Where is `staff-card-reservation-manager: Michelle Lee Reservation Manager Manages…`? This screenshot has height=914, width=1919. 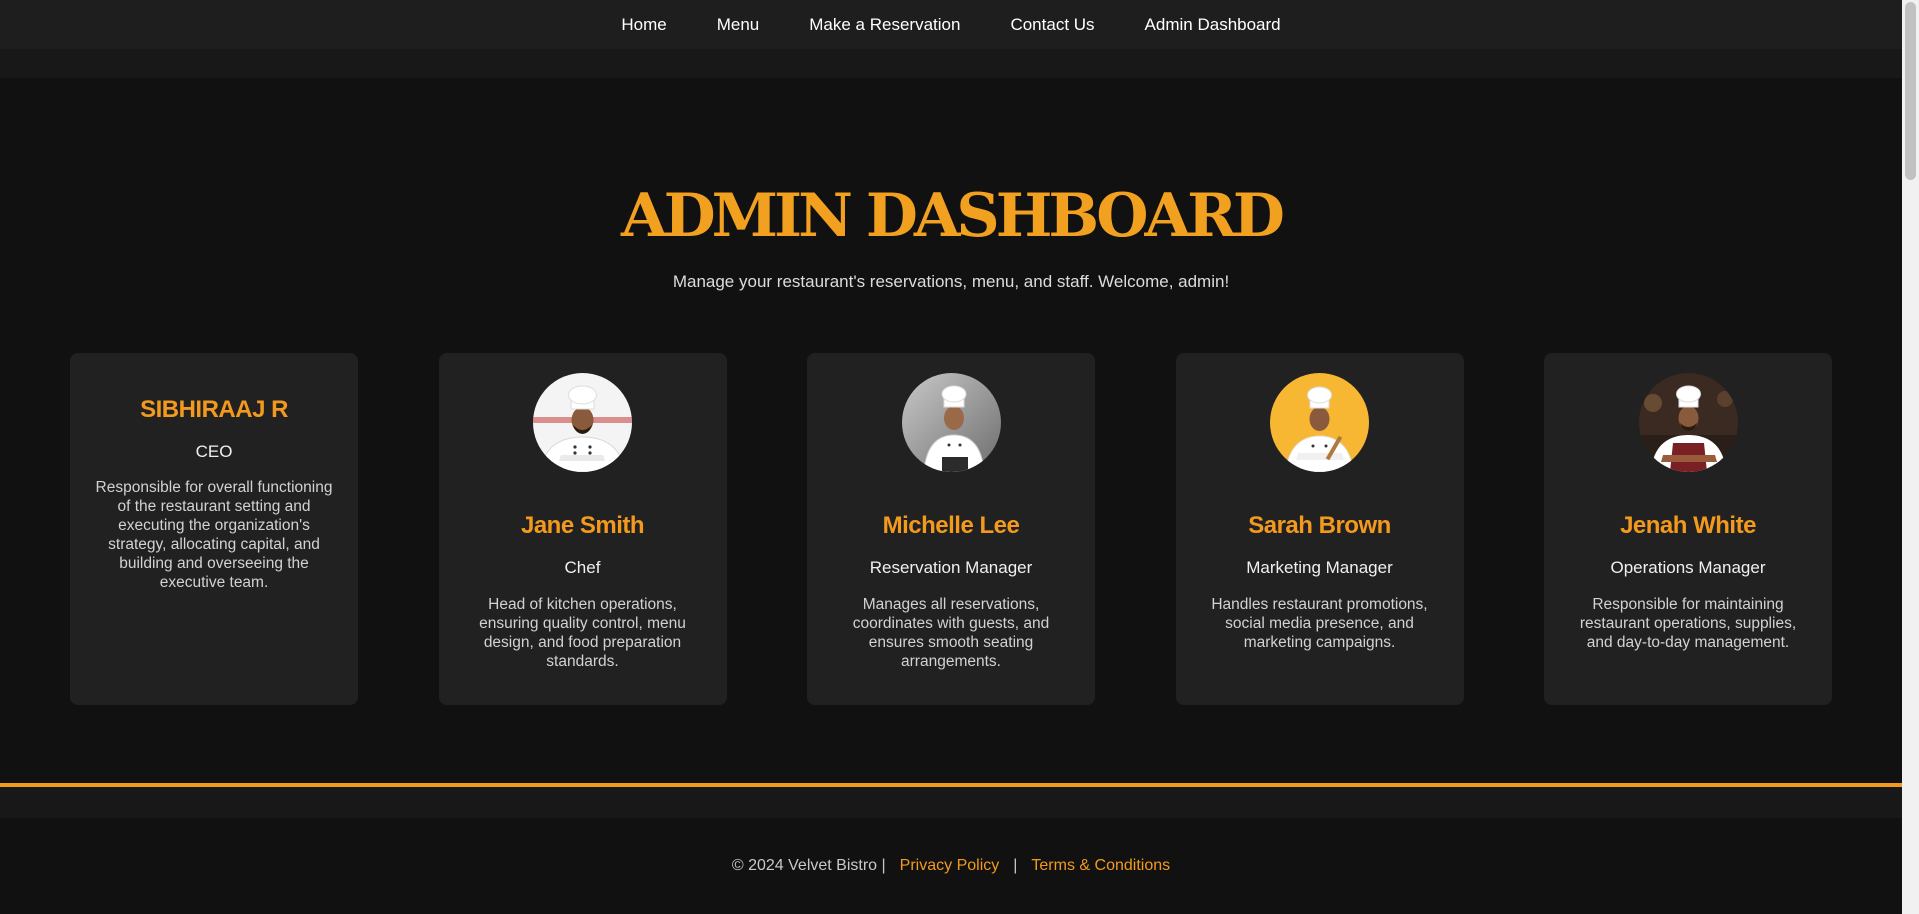 staff-card-reservation-manager: Michelle Lee Reservation Manager Manages… is located at coordinates (951, 529).